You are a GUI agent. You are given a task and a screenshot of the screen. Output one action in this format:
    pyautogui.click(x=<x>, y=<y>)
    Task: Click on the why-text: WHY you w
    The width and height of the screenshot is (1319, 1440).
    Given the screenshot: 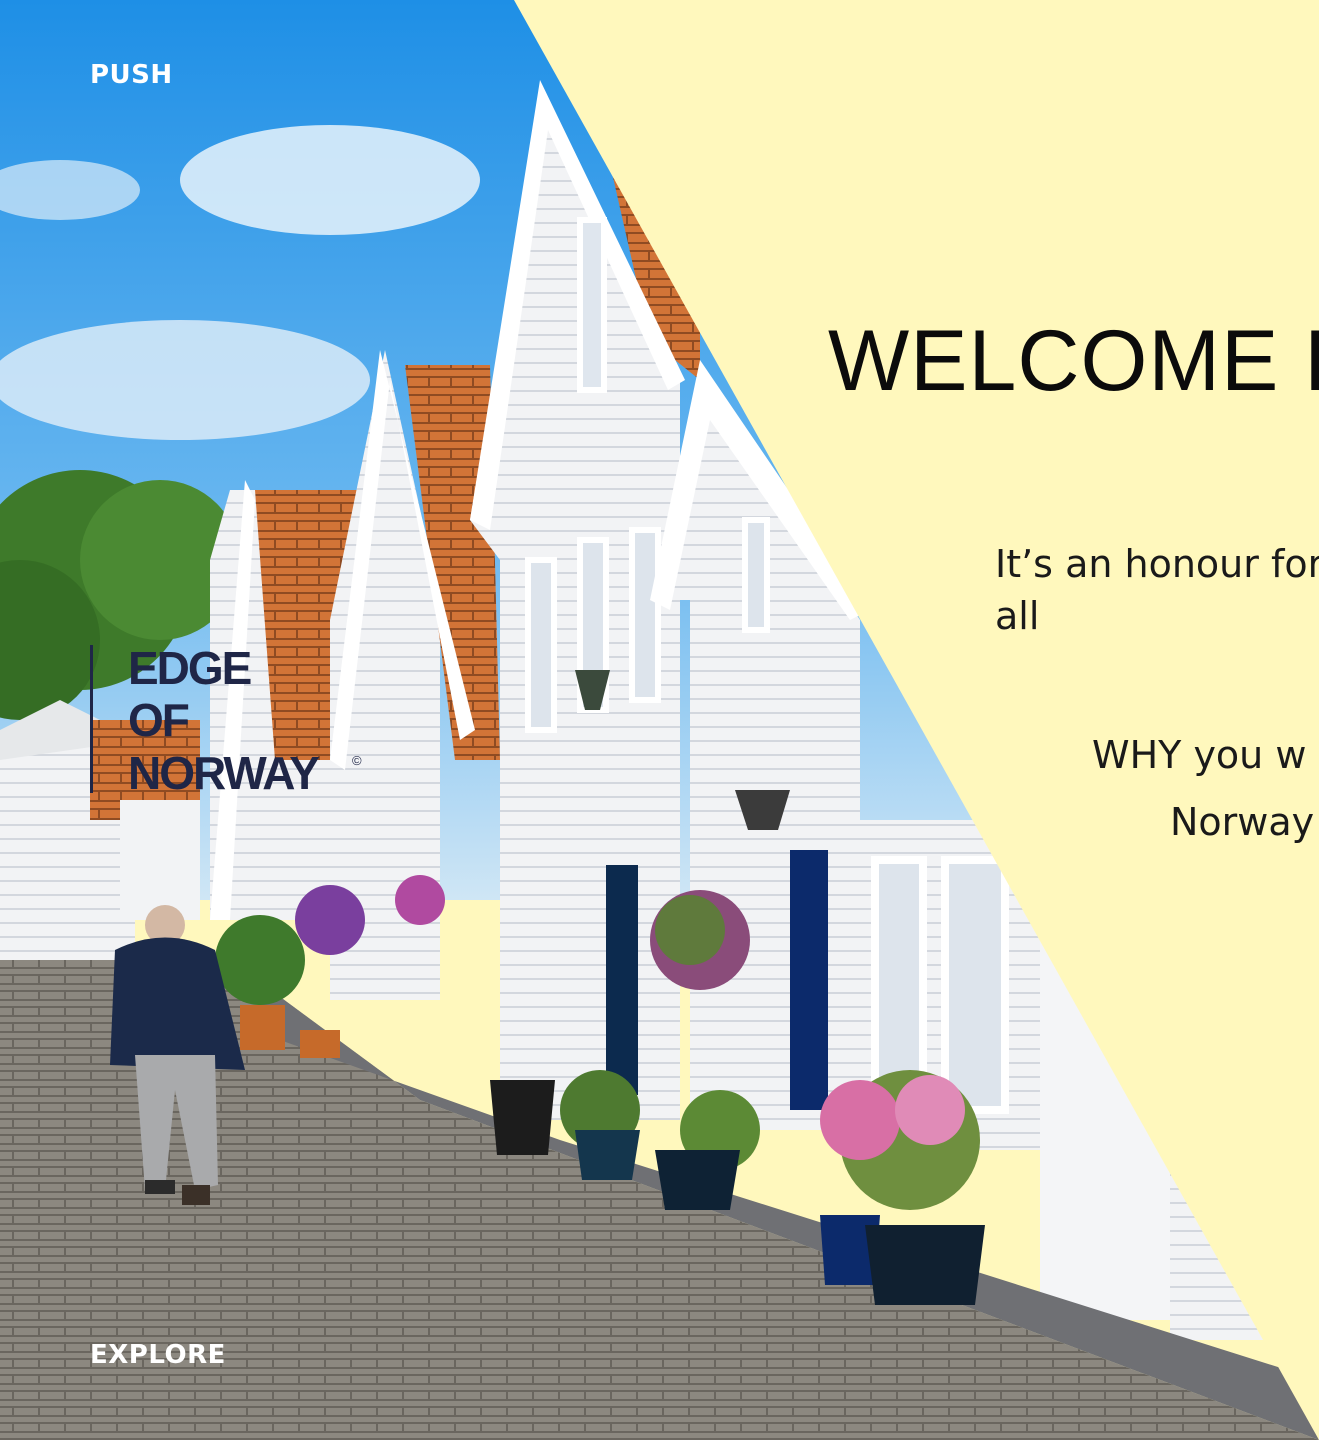 What is the action you would take?
    pyautogui.click(x=1199, y=755)
    